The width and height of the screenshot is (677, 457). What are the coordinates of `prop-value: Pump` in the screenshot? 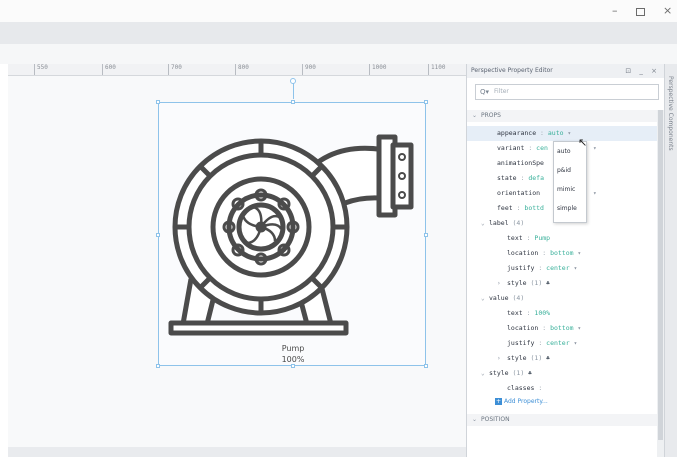 It's located at (542, 238).